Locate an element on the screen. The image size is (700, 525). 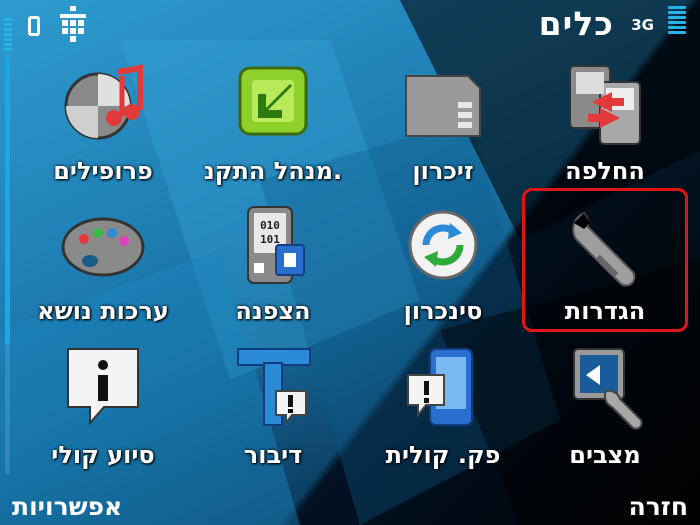
menu-item-themes: ערכות נושא is located at coordinates (103, 275).